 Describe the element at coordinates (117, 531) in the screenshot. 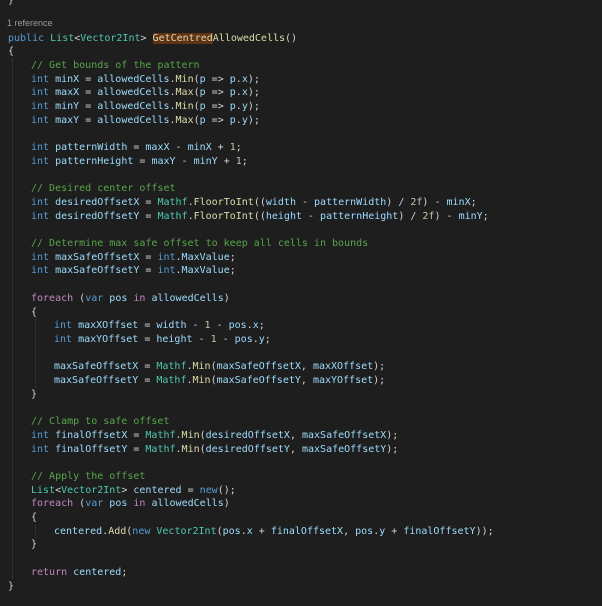

I see `code-token: Add` at that location.